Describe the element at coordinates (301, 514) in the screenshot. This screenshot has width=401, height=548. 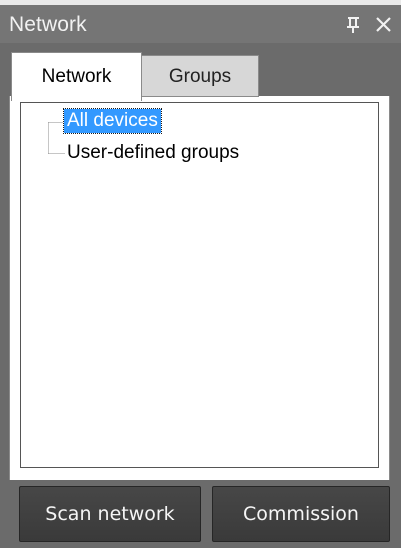
I see `commission-button: Commission` at that location.